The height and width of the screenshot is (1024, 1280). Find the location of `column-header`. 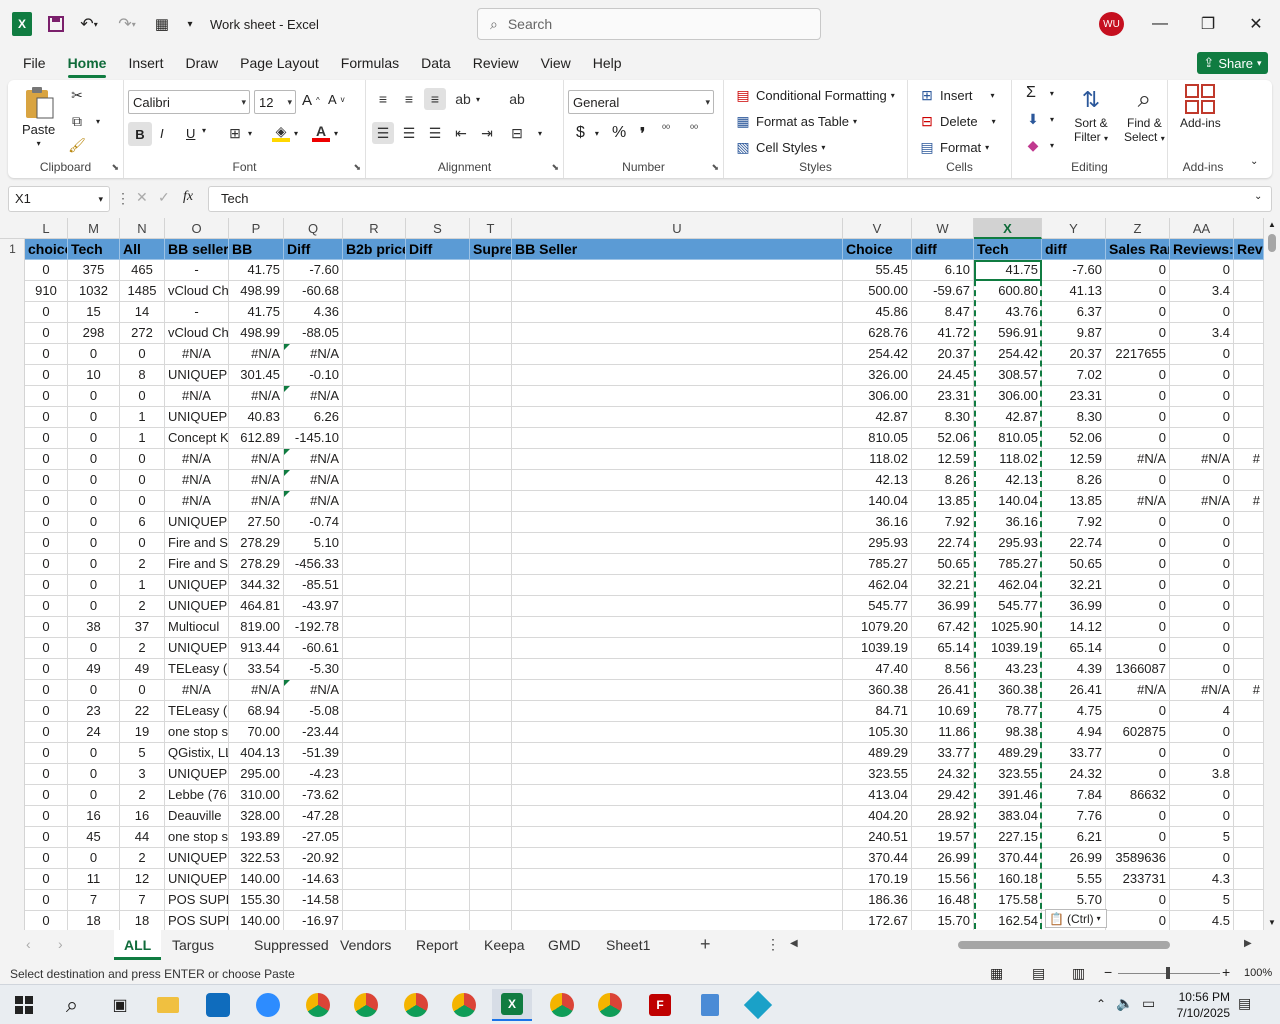

column-header is located at coordinates (1249, 228).